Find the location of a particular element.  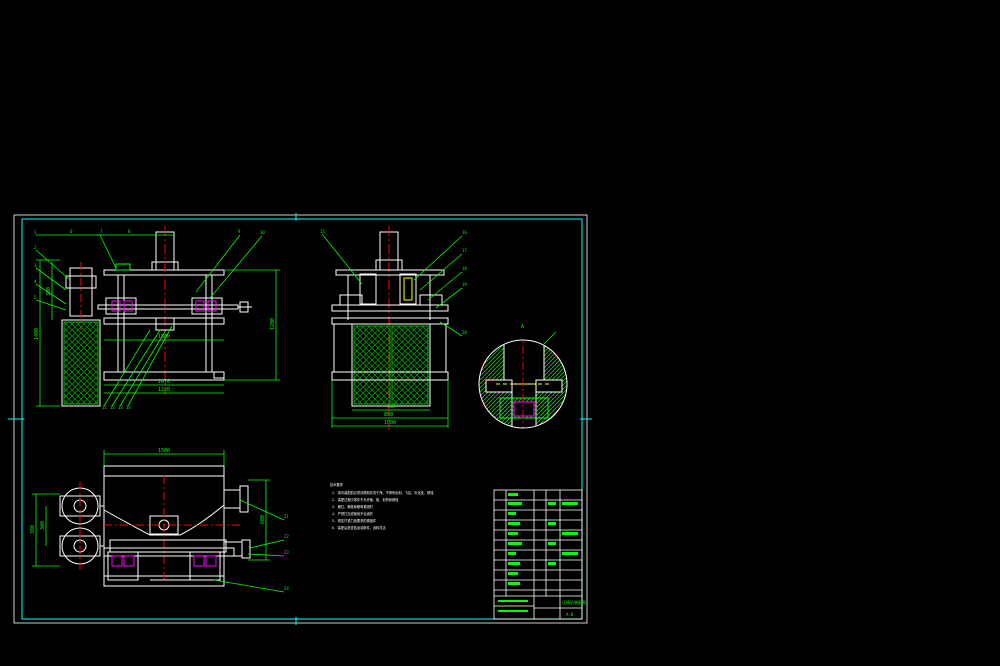

part-balloon-label: 19 is located at coordinates (464, 284).